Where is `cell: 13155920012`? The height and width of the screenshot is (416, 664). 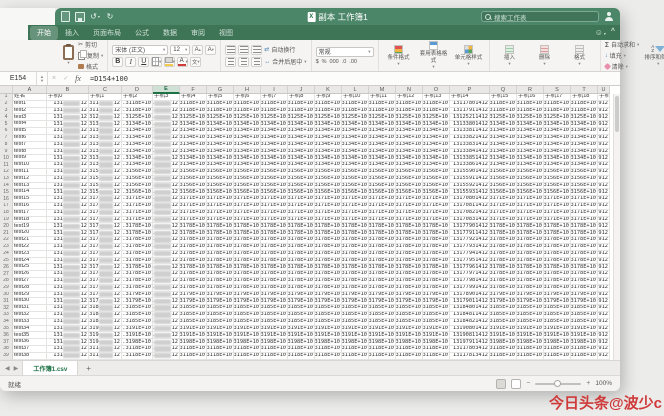 cell: 13155920012 is located at coordinates (68, 186).